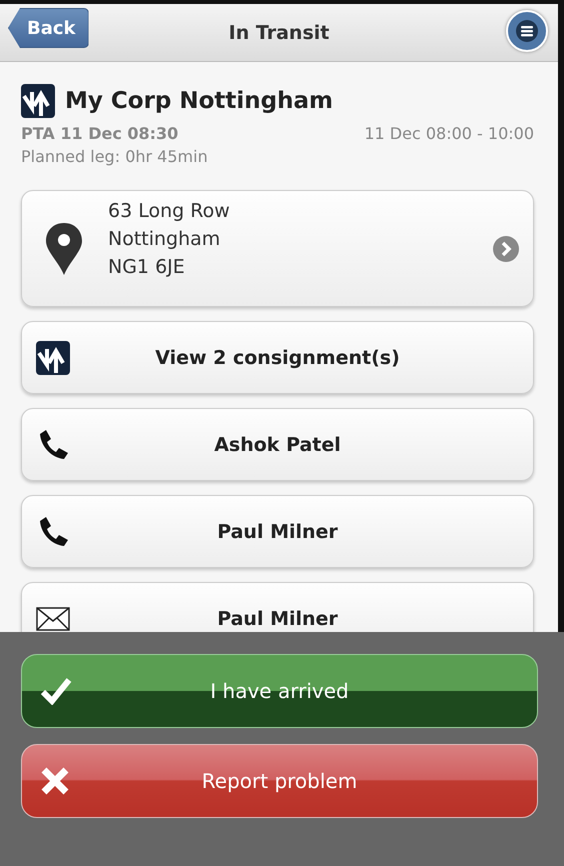 This screenshot has width=564, height=866. I want to click on envelope-icon, so click(53, 618).